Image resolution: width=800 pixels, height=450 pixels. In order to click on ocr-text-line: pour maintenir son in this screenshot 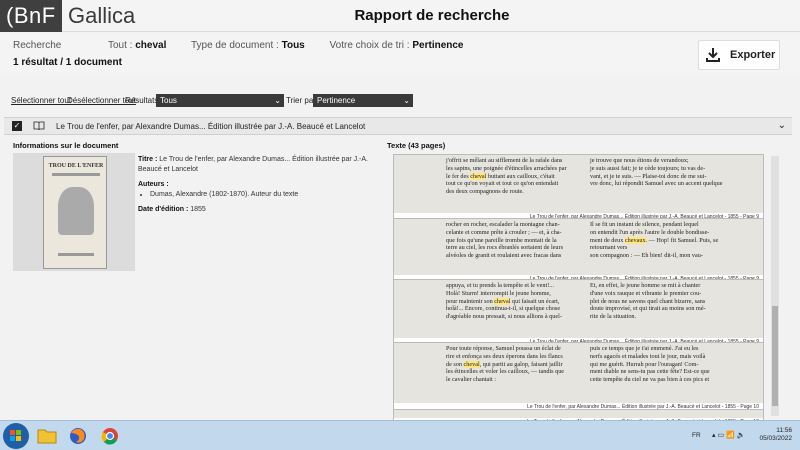, I will do `click(470, 301)`.